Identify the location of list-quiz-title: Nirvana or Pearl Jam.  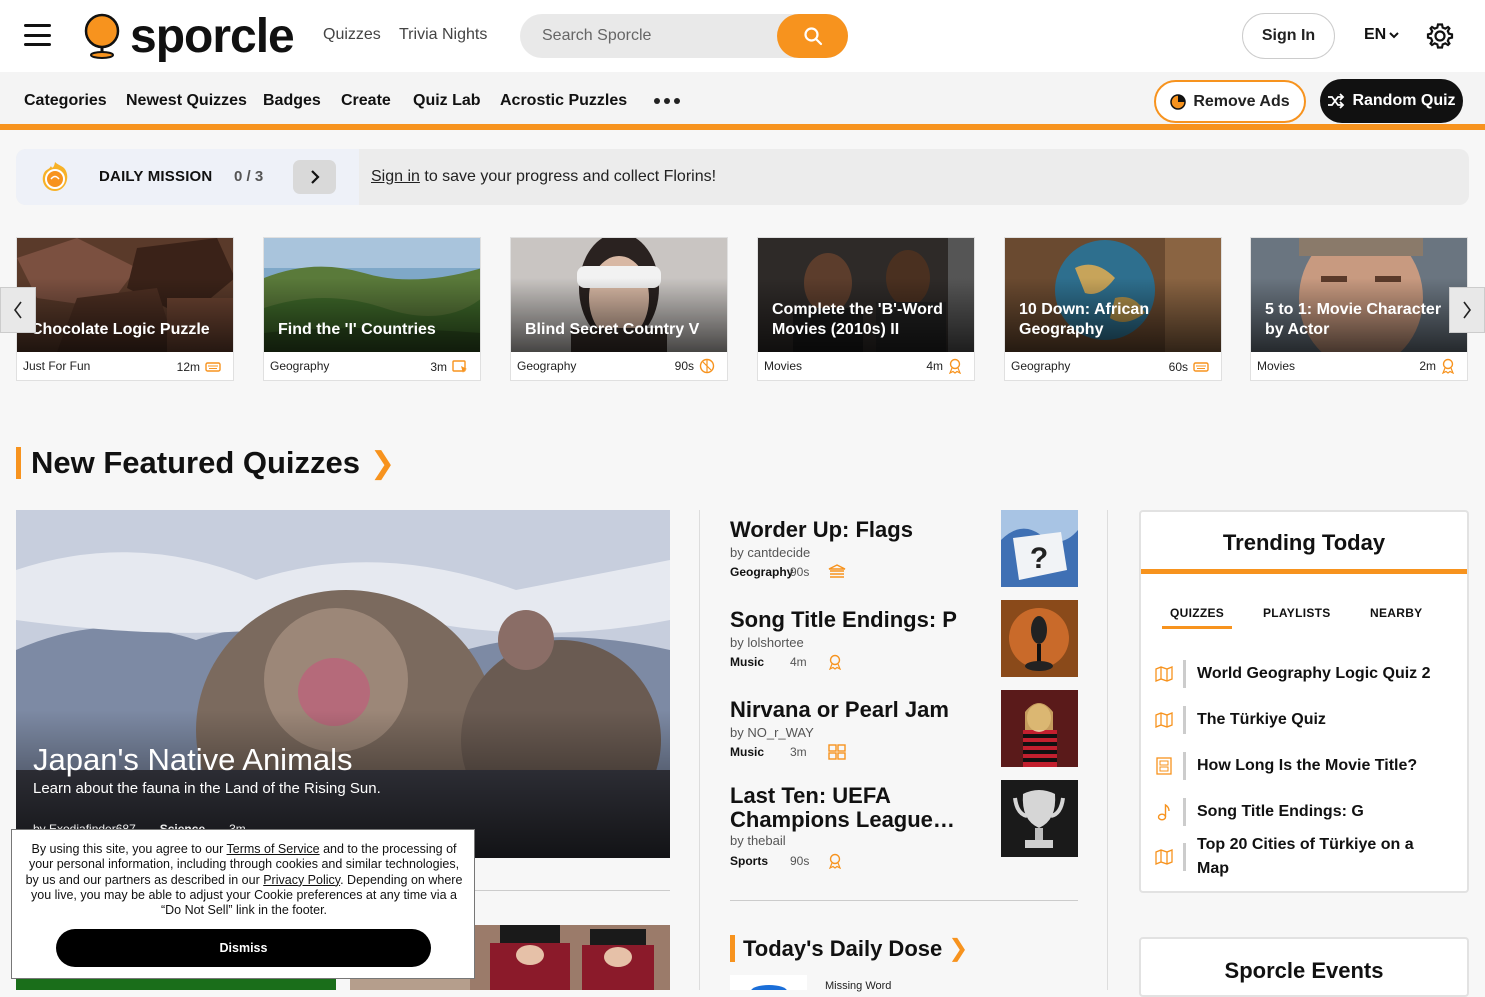
(839, 709).